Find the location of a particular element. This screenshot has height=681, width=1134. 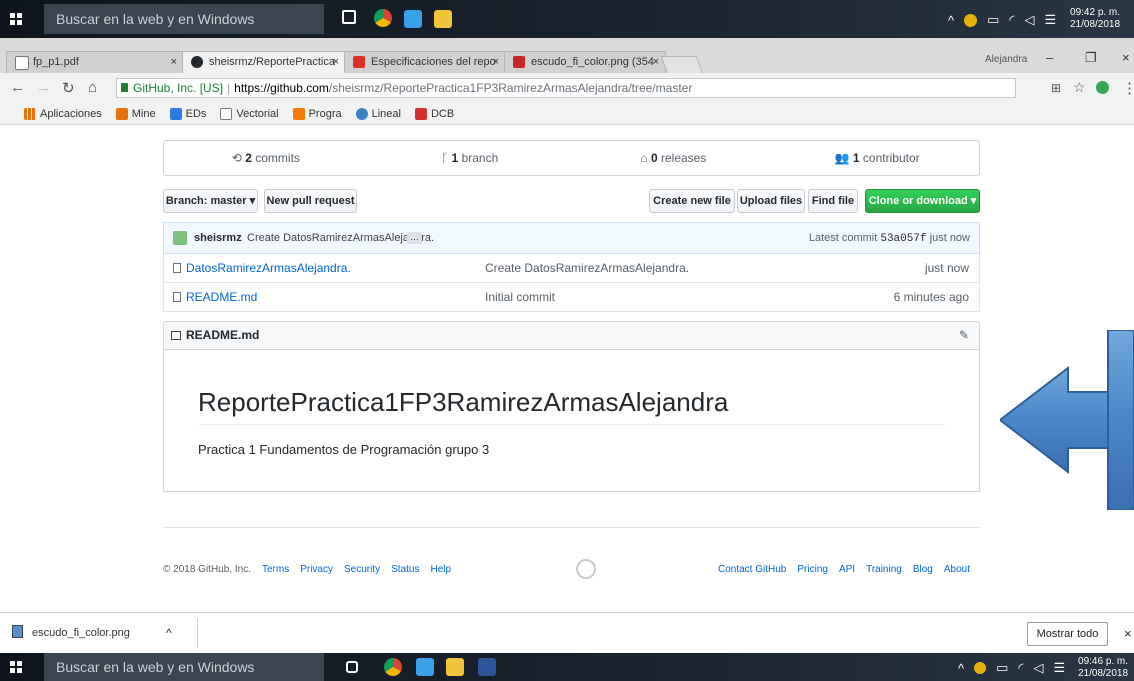

file-name-link: README.md is located at coordinates (221, 297).